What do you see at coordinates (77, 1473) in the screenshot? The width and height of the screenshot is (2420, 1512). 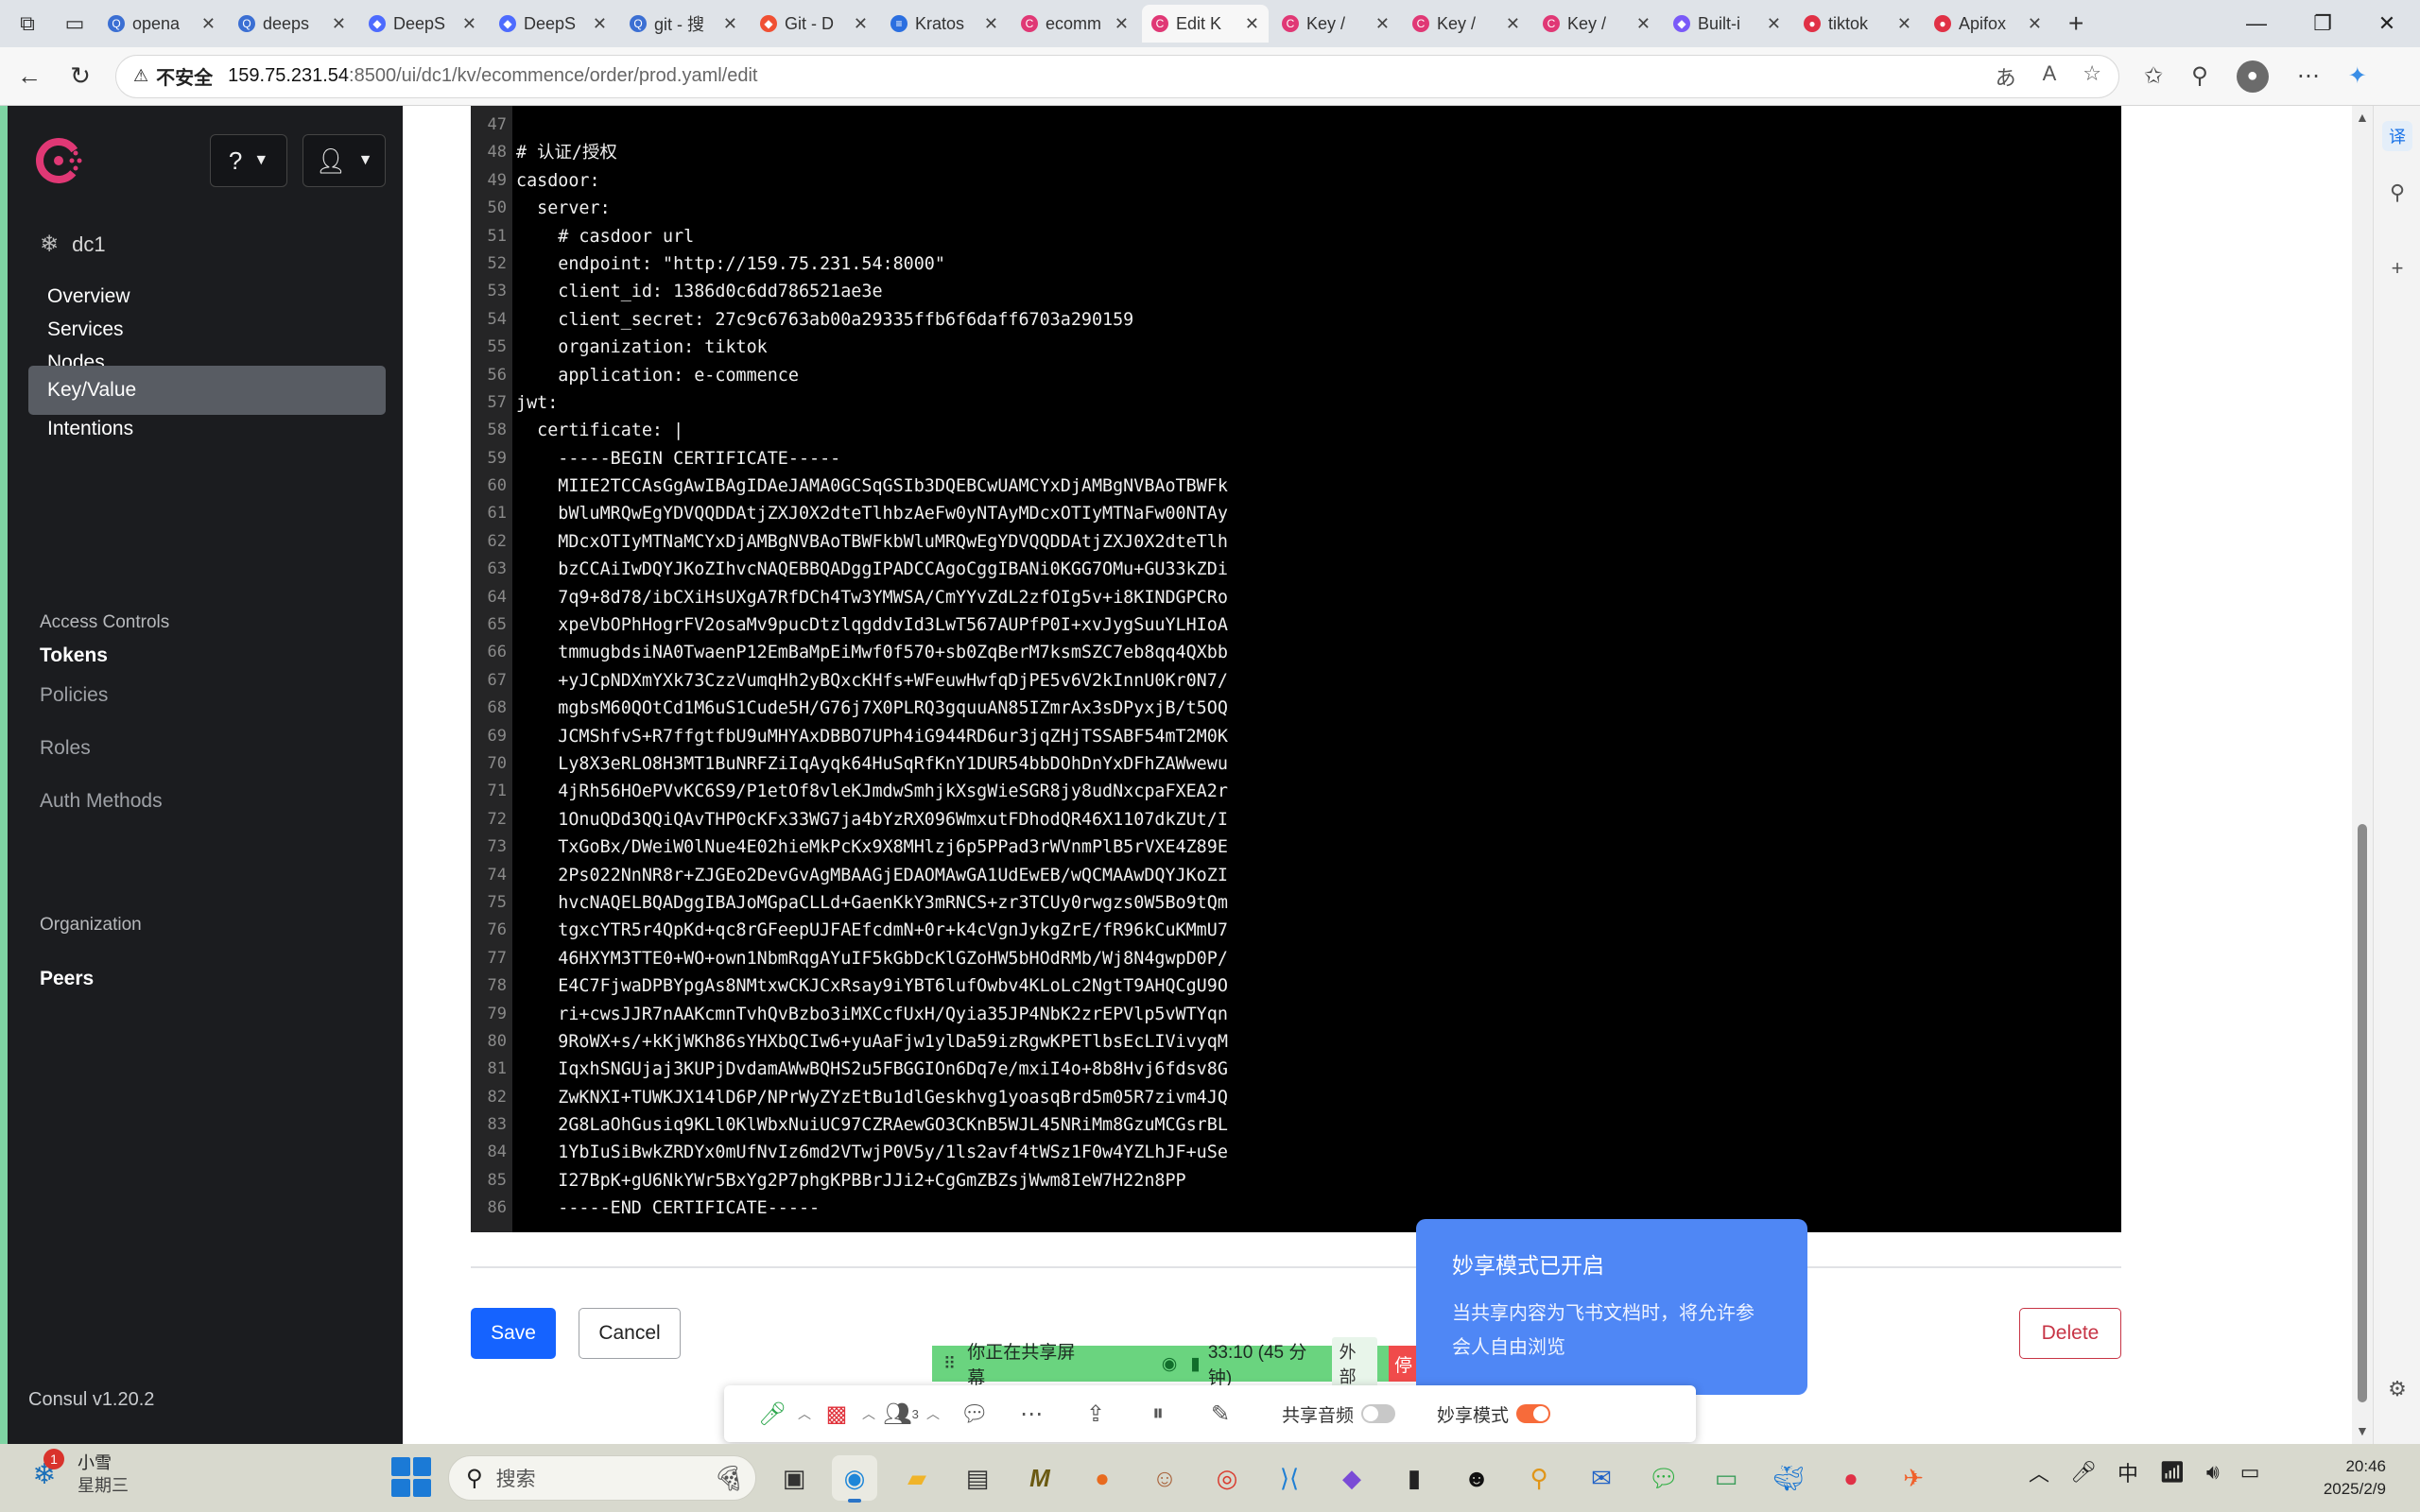 I see `weather-widget: ❄ 1 小雪 星期三` at bounding box center [77, 1473].